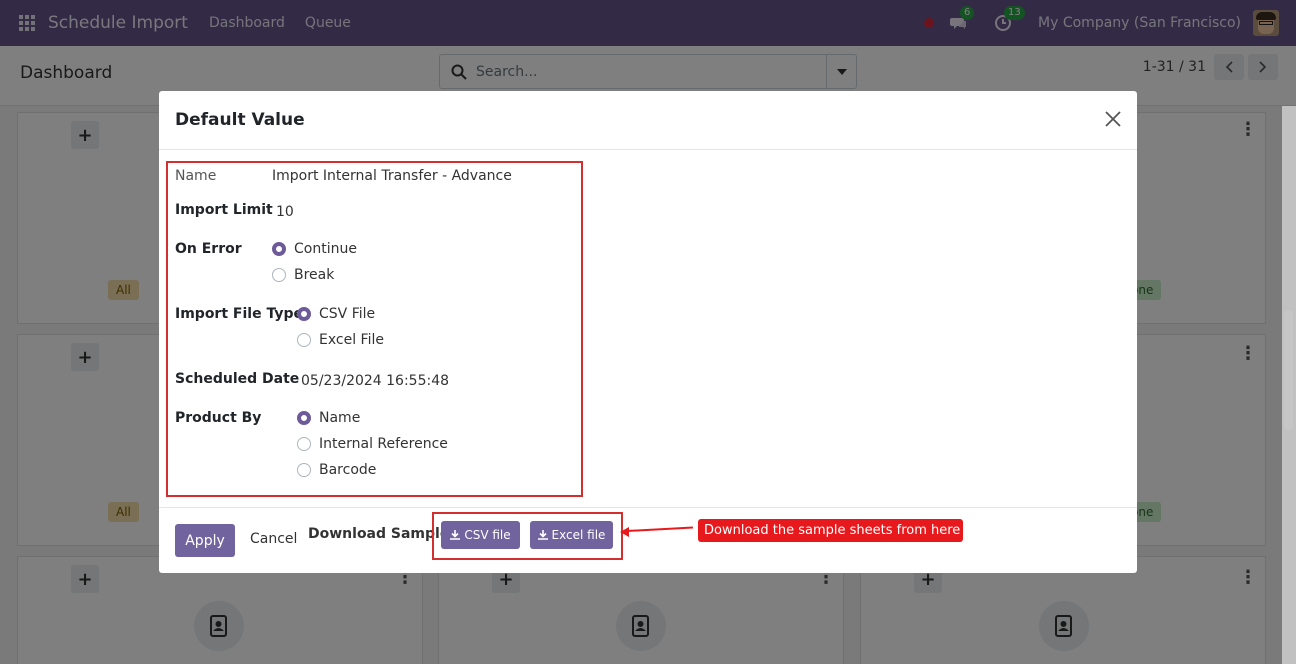 This screenshot has width=1296, height=664. Describe the element at coordinates (347, 314) in the screenshot. I see `radio-label: CSV File` at that location.